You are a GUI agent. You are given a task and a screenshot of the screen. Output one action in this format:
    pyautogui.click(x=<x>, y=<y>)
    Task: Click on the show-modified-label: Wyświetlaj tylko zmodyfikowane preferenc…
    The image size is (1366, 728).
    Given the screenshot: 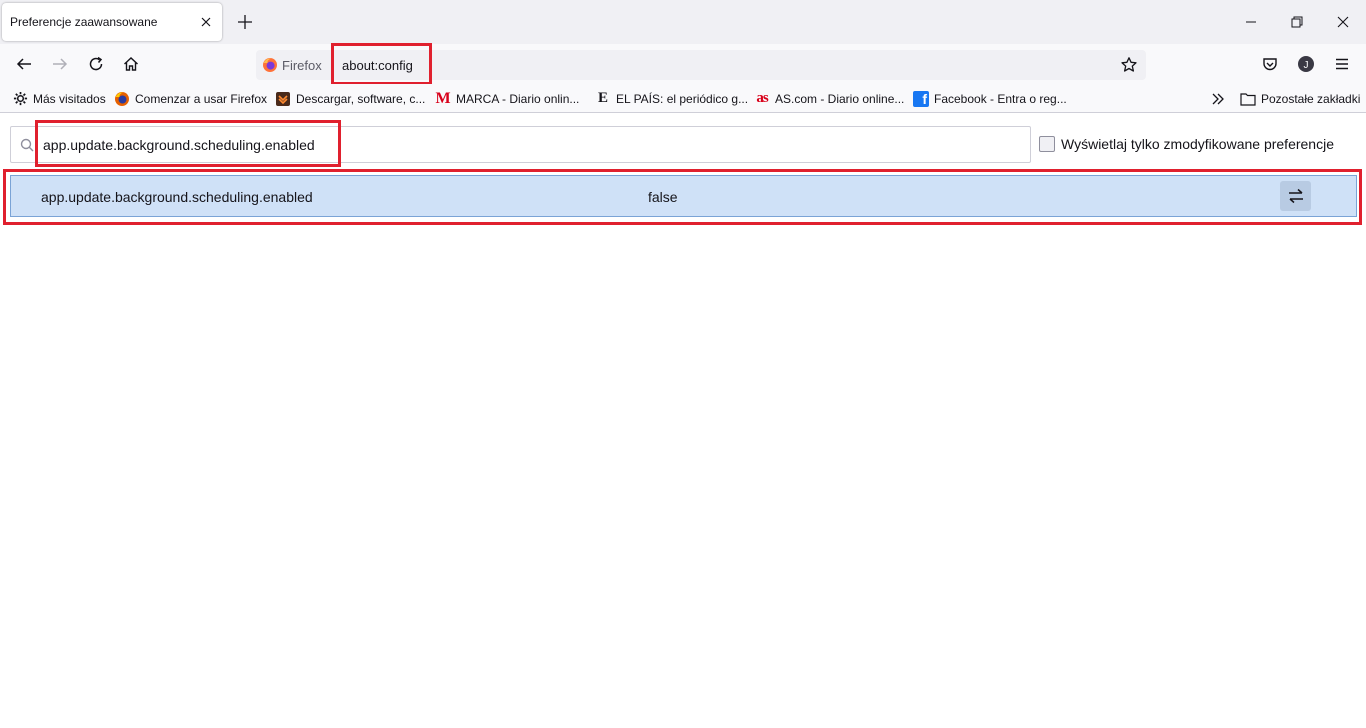 What is the action you would take?
    pyautogui.click(x=1197, y=144)
    